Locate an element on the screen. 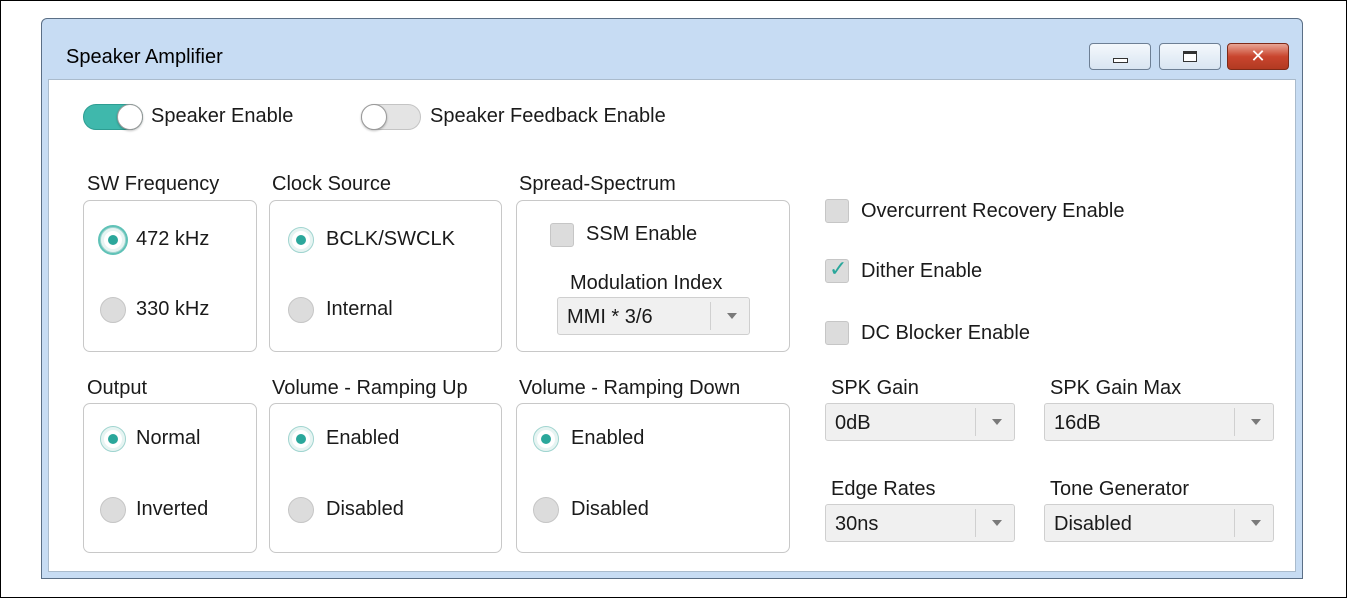 Image resolution: width=1347 pixels, height=598 pixels. close-button: ✕ is located at coordinates (1258, 56).